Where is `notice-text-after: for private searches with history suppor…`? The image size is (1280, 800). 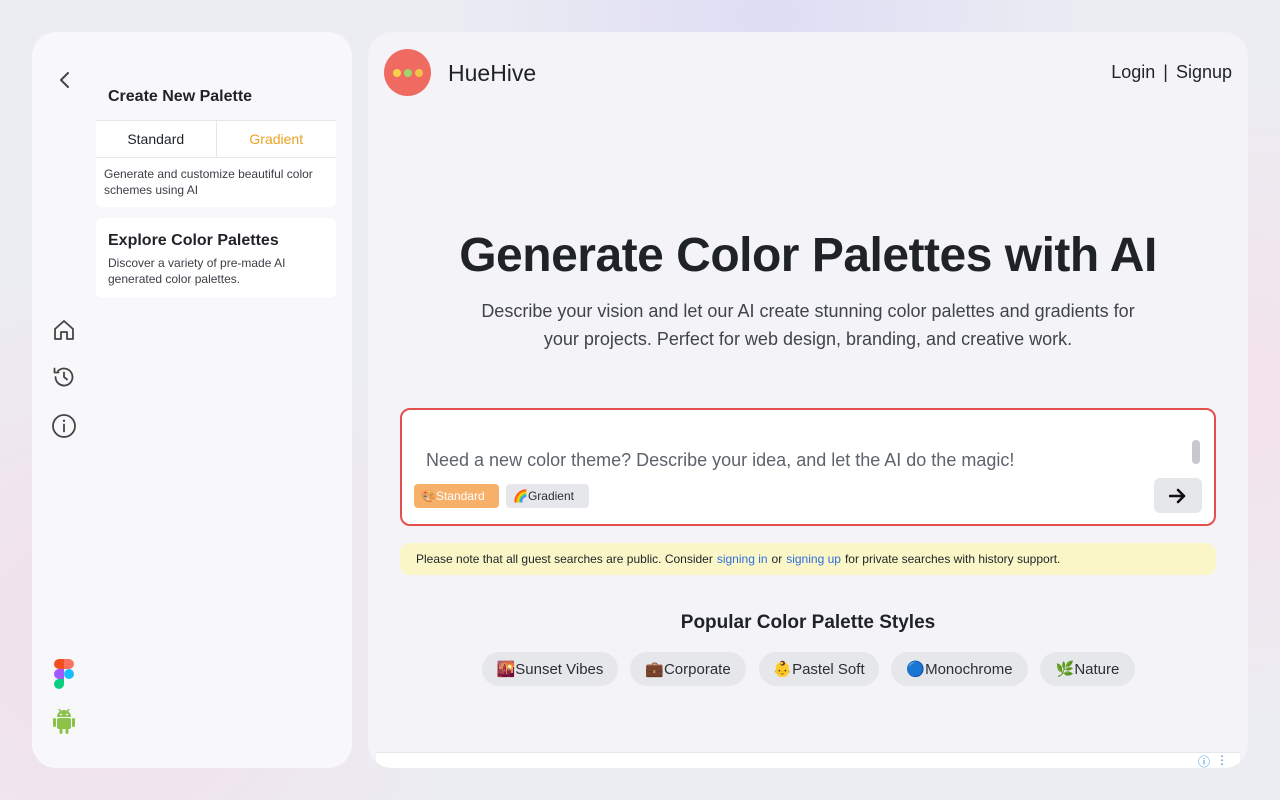
notice-text-after: for private searches with history suppor… is located at coordinates (952, 559).